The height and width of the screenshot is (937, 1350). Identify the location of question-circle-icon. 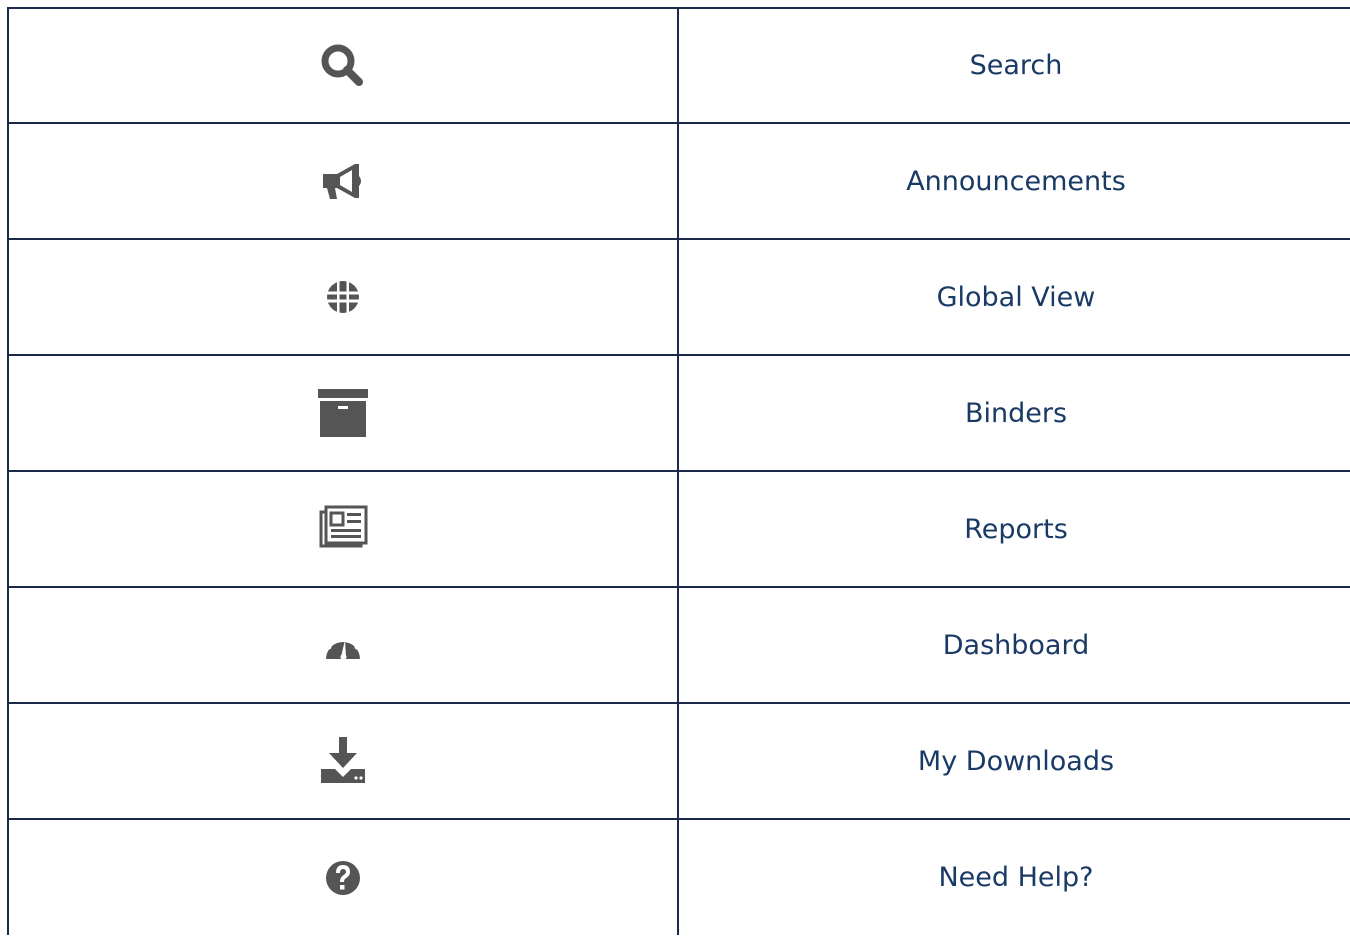
(343, 878).